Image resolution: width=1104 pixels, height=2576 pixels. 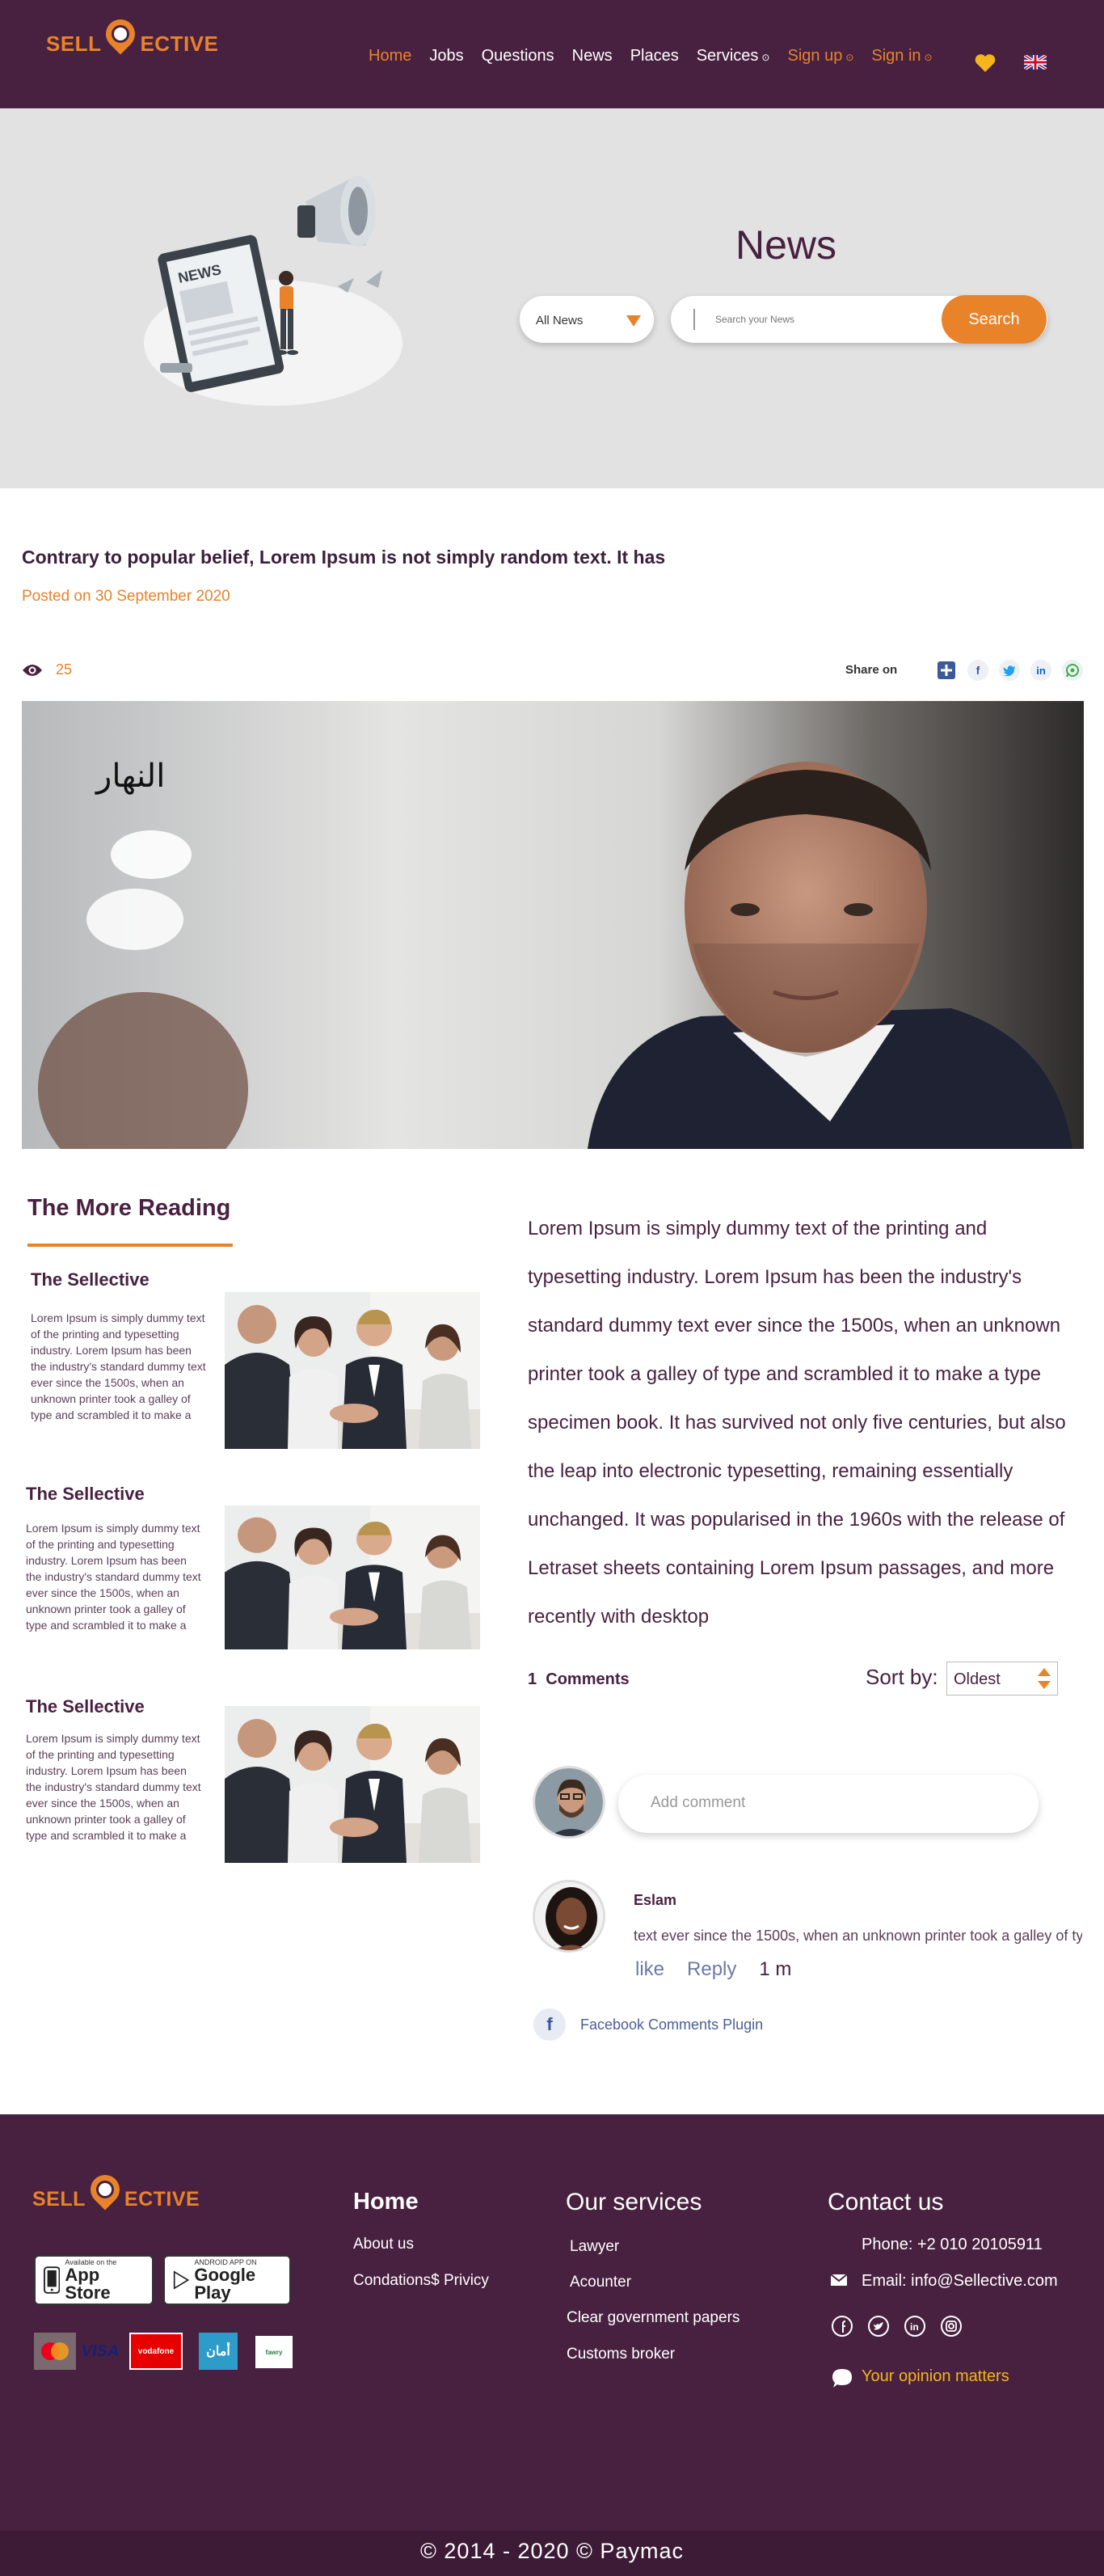 What do you see at coordinates (994, 319) in the screenshot?
I see `search-button: Search` at bounding box center [994, 319].